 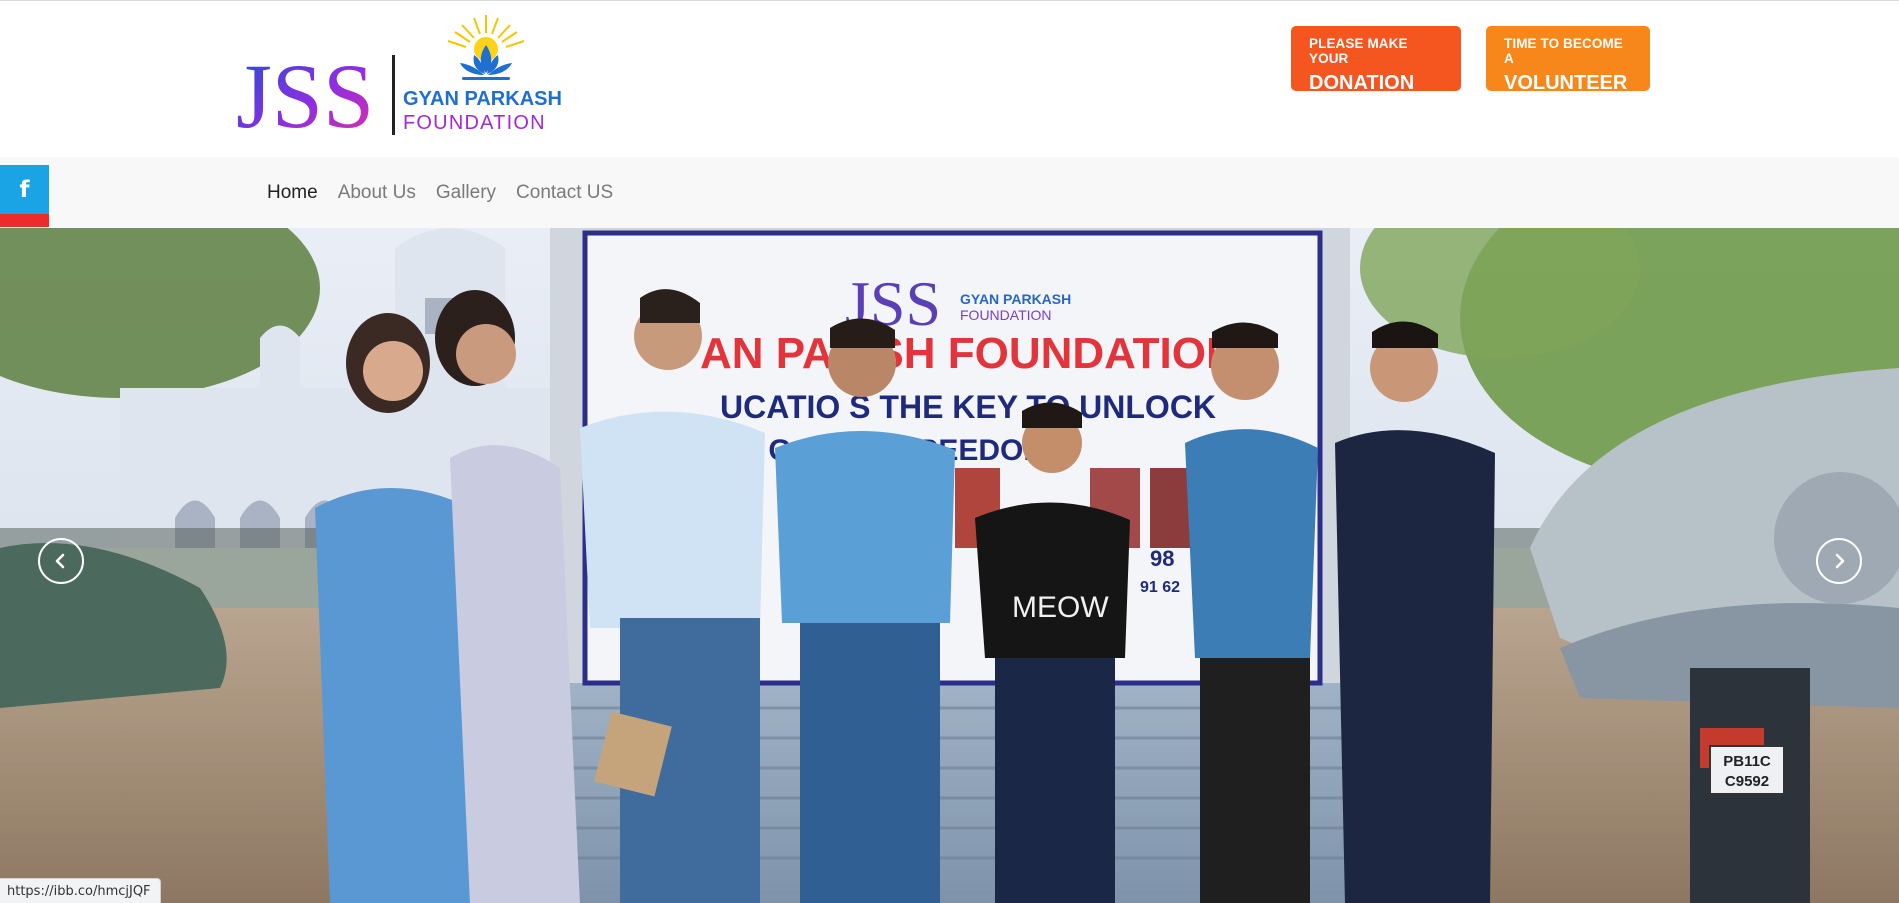 What do you see at coordinates (1566, 83) in the screenshot?
I see `volunteer-button-title: VOLUNTEER` at bounding box center [1566, 83].